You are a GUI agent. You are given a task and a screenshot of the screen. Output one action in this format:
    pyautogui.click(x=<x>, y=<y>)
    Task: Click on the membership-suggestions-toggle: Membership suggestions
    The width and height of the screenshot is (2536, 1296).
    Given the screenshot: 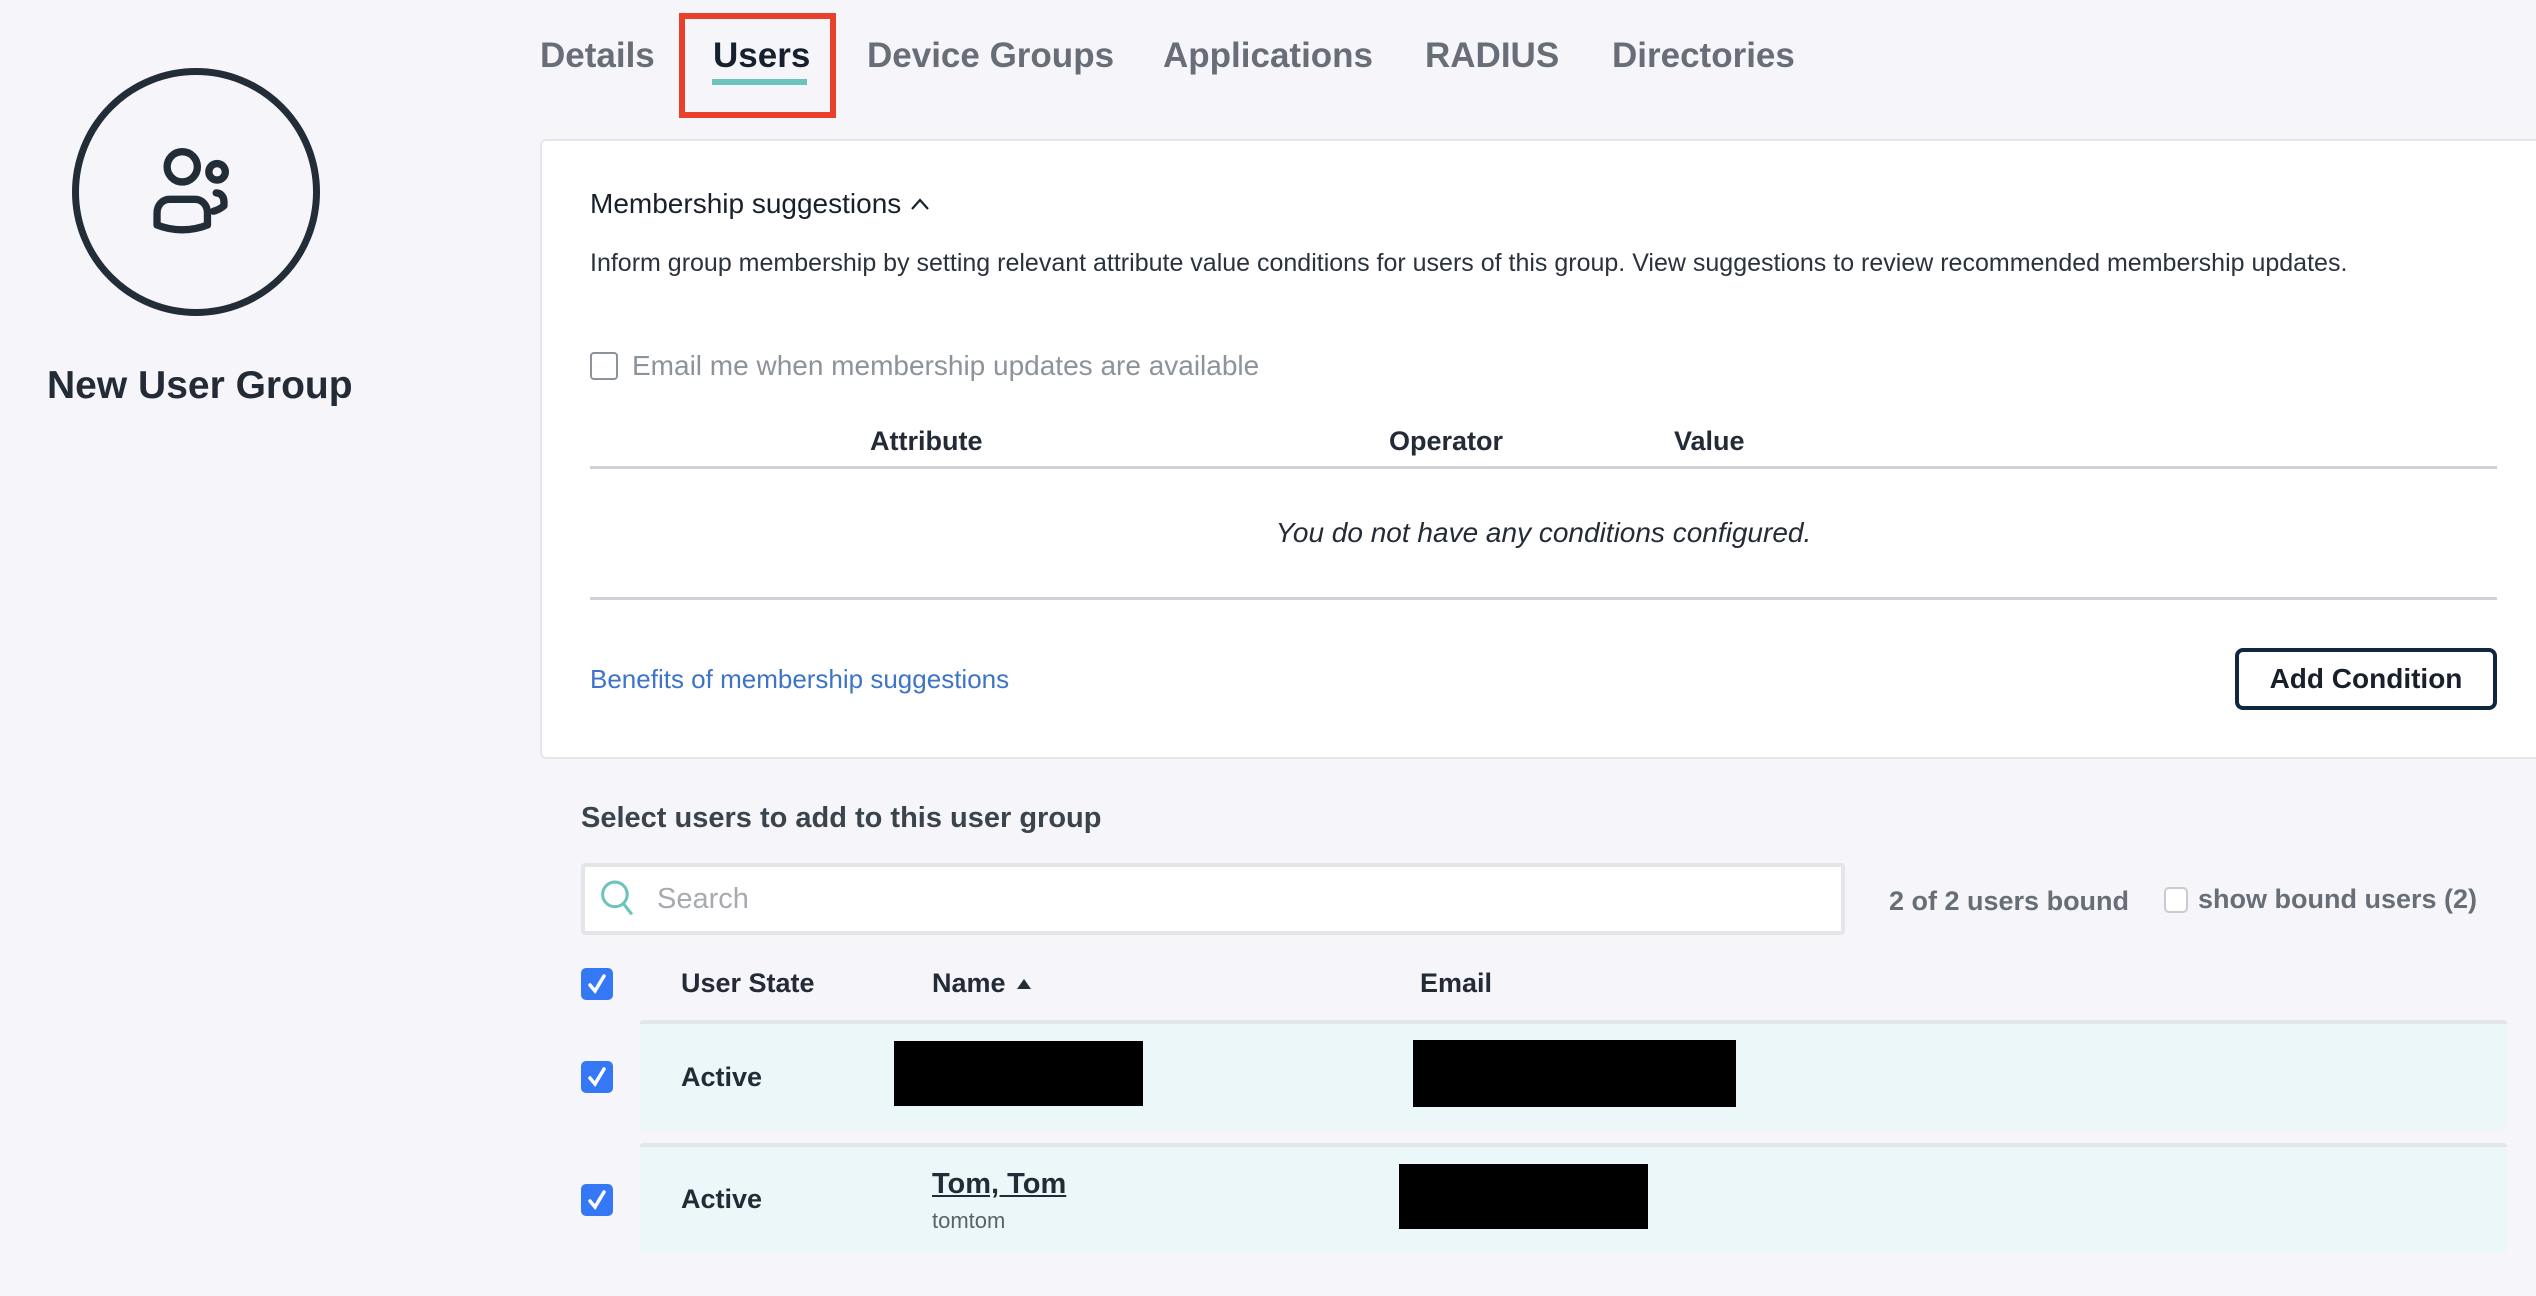 What is the action you would take?
    pyautogui.click(x=760, y=204)
    